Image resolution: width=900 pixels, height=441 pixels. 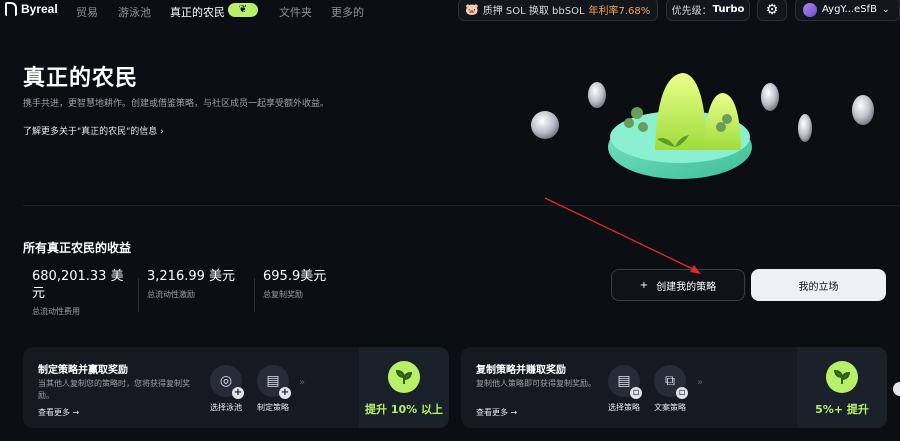 I want to click on reward-panel: 5%+ 提升, so click(x=842, y=387).